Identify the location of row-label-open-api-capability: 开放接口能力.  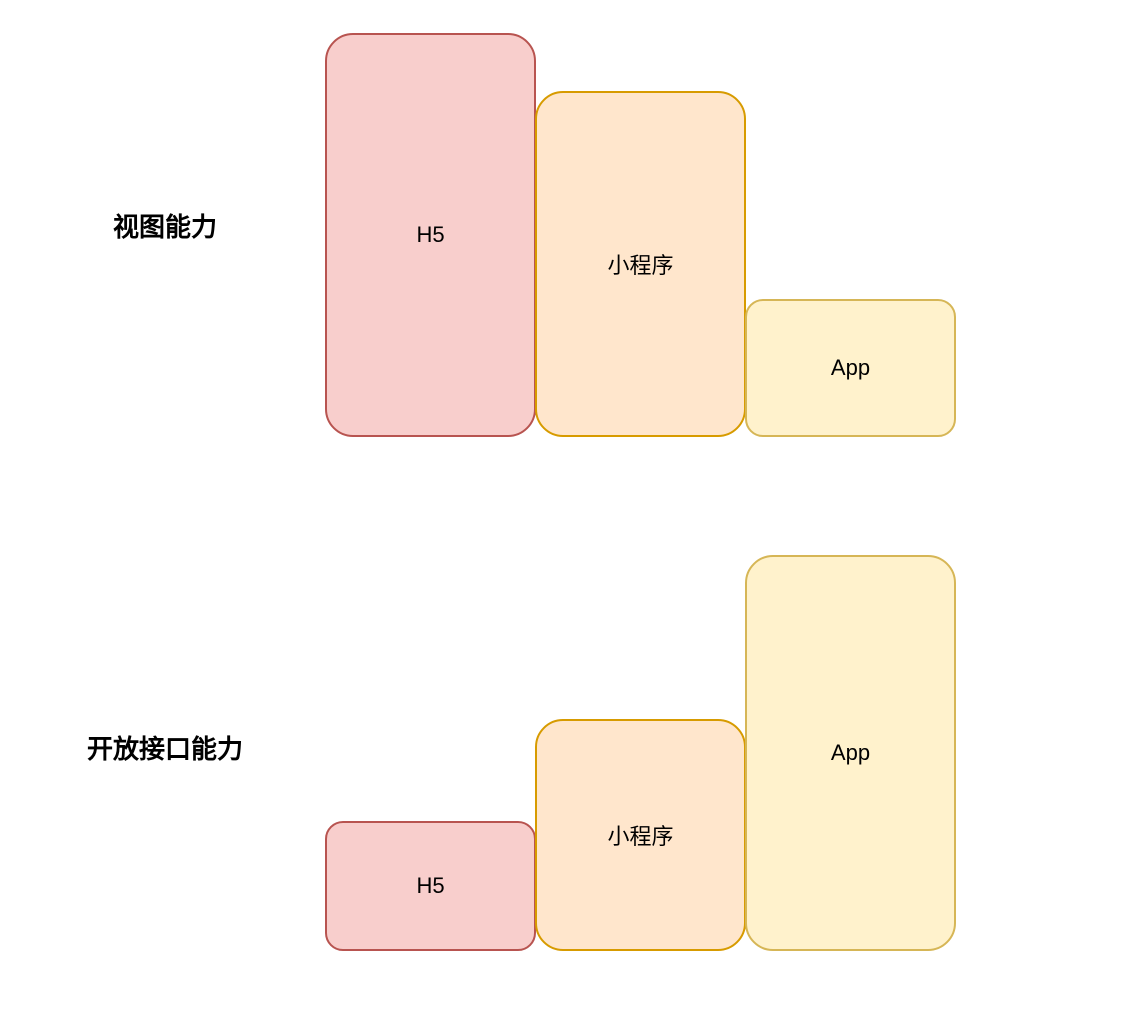
(165, 750).